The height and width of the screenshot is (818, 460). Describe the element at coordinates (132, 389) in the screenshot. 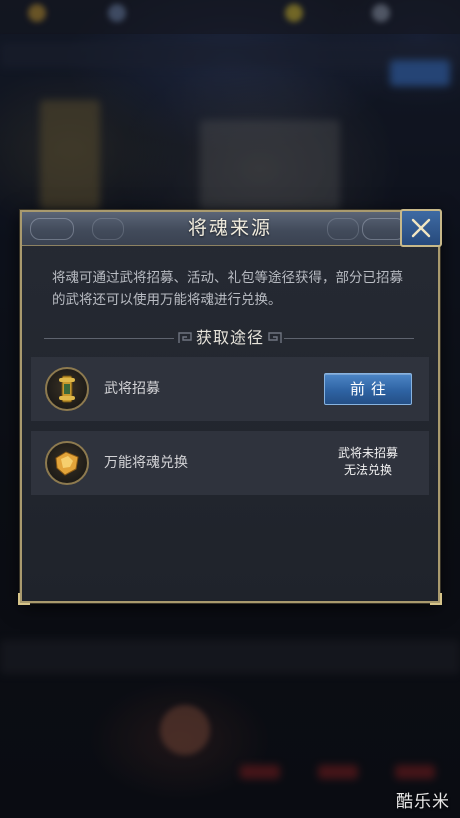

I see `route-label: 武将招募` at that location.